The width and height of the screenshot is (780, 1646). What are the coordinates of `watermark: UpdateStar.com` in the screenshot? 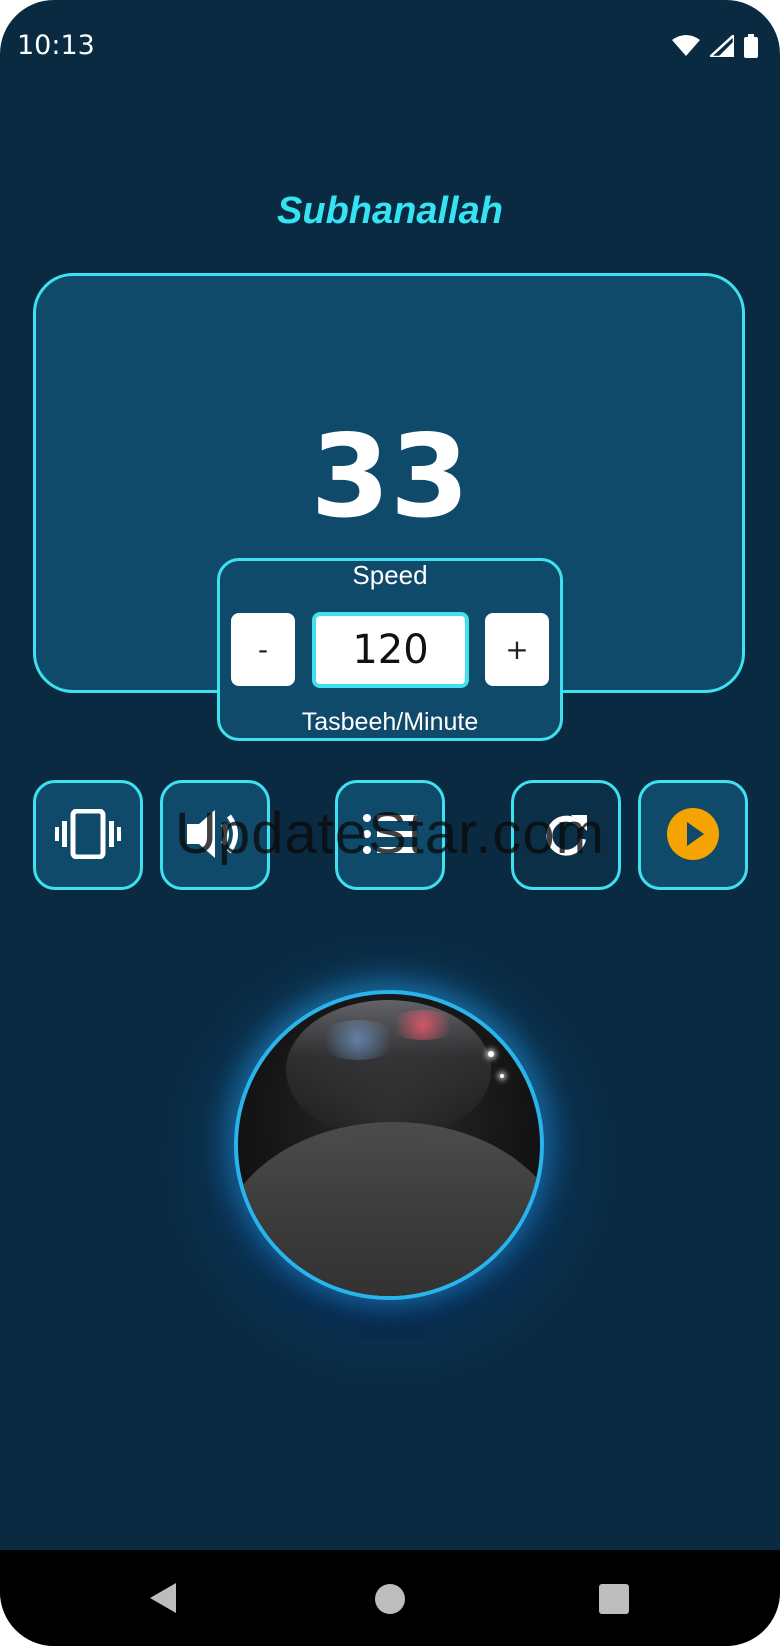 It's located at (390, 833).